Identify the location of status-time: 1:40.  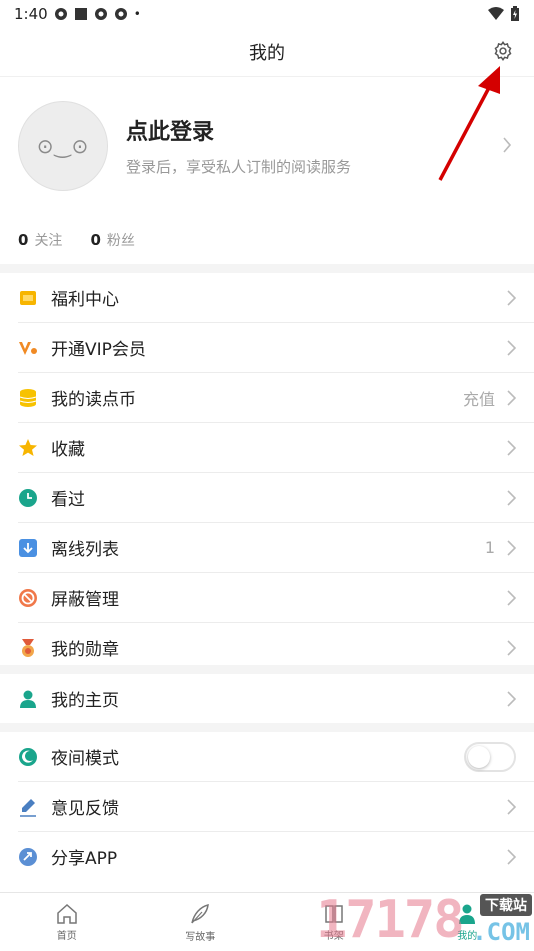
(31, 14).